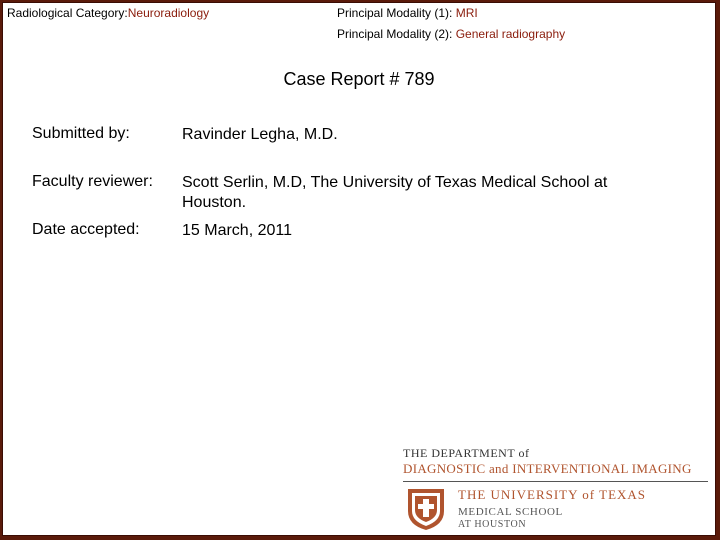 The width and height of the screenshot is (720, 540). I want to click on modality2-label: Principal Modality (2):, so click(395, 34).